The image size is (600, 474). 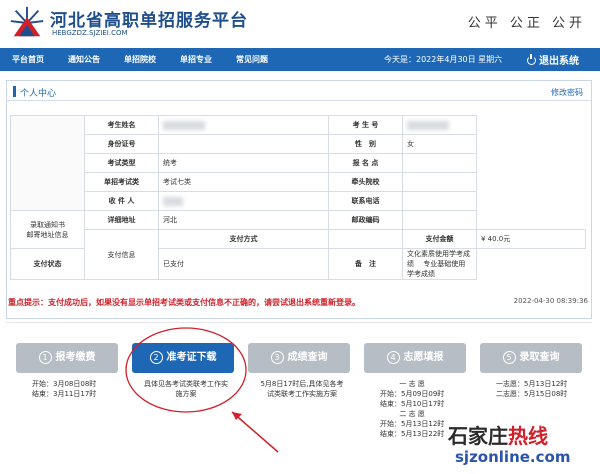 What do you see at coordinates (186, 394) in the screenshot?
I see `step-2-desc-line-2: 施方案` at bounding box center [186, 394].